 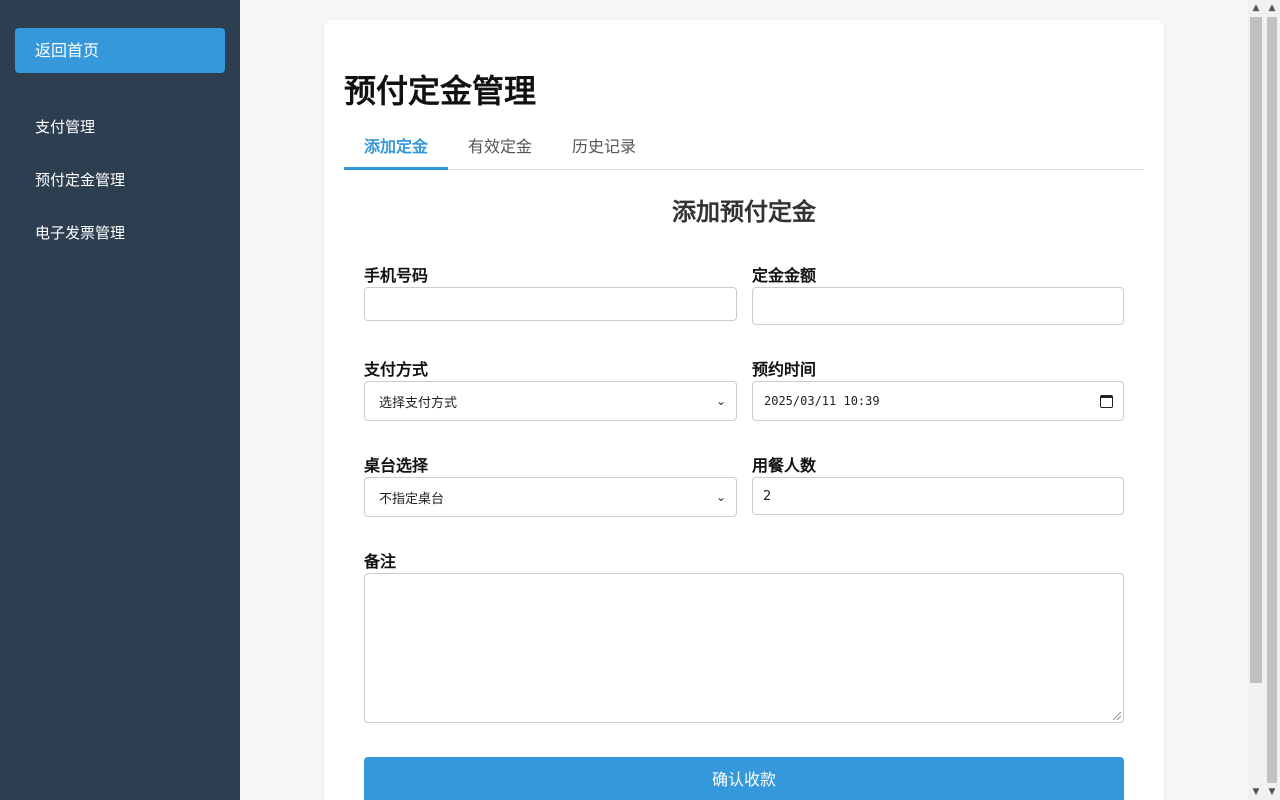 What do you see at coordinates (744, 149) in the screenshot?
I see `tab-bar: 添加定金 有效定金 历史记录` at bounding box center [744, 149].